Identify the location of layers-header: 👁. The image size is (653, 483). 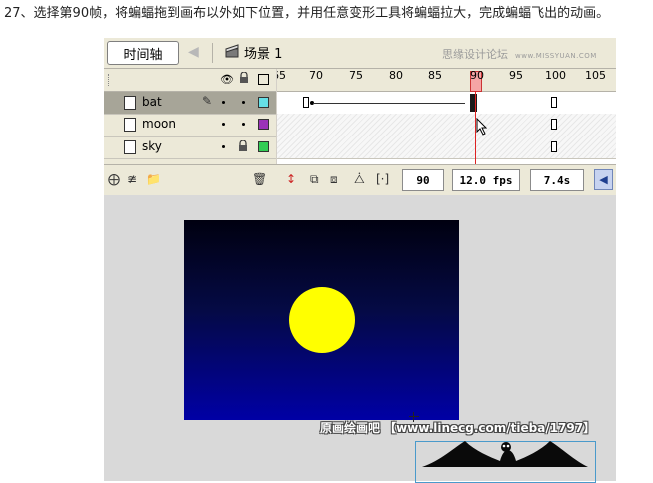
(190, 80).